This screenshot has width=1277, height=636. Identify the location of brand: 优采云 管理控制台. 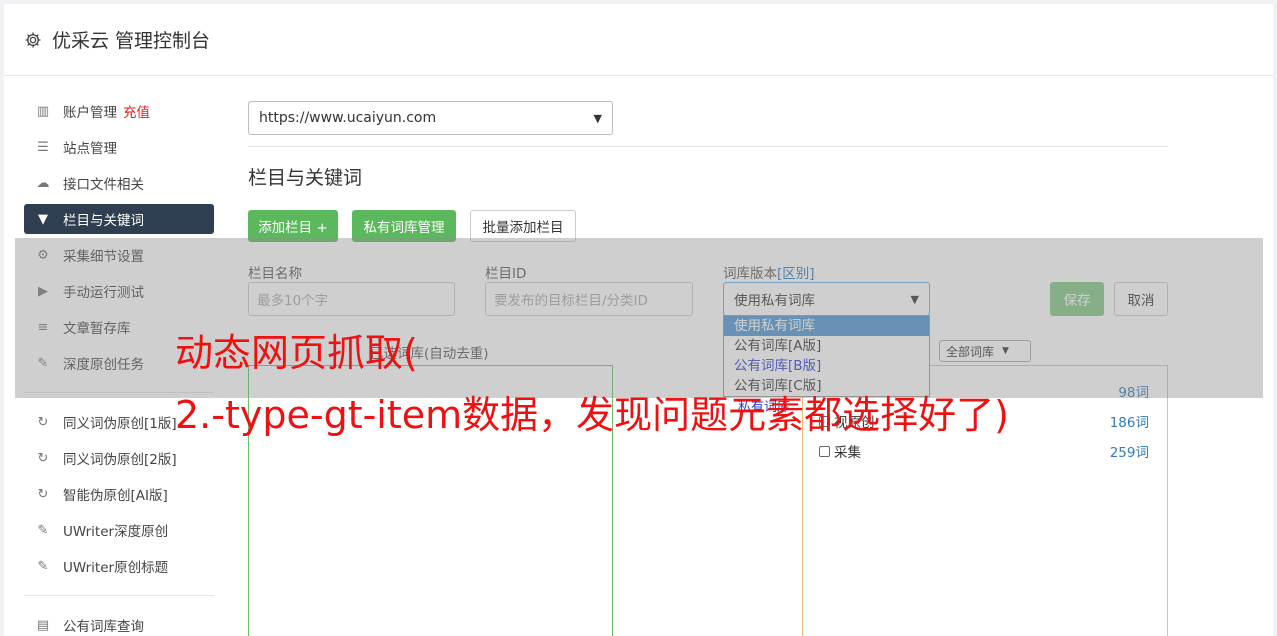
(117, 39).